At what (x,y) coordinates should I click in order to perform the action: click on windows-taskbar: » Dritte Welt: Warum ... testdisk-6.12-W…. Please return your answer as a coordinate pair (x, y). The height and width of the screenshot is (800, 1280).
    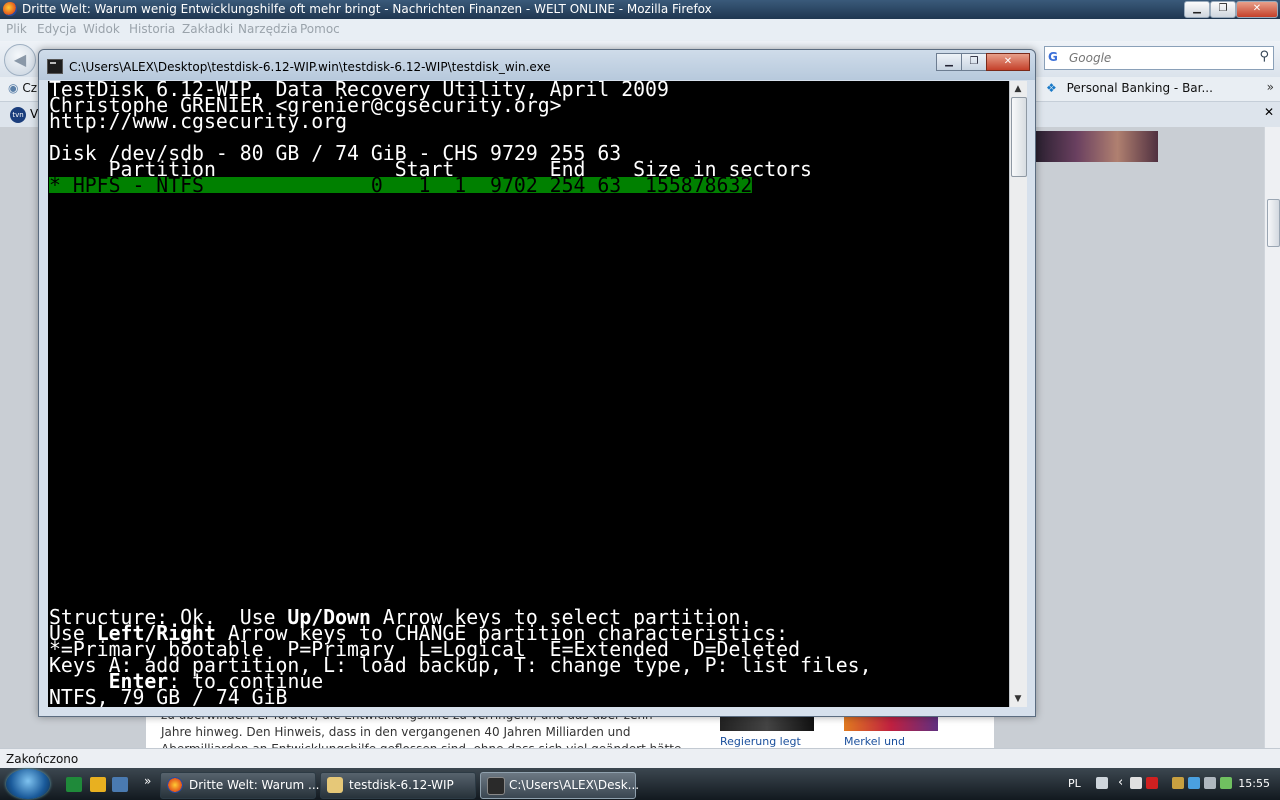
    Looking at the image, I should click on (640, 784).